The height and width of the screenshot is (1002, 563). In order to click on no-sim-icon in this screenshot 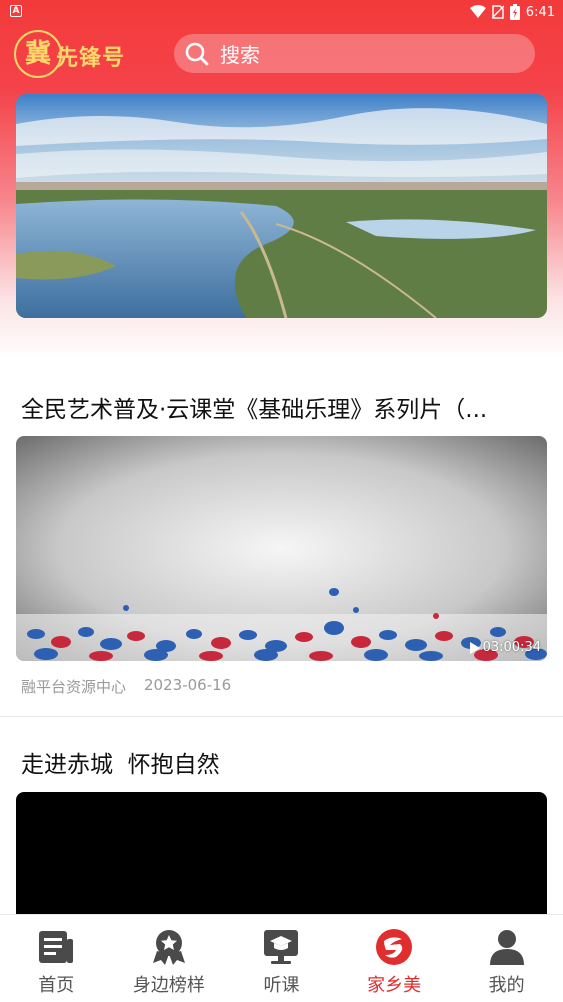, I will do `click(497, 12)`.